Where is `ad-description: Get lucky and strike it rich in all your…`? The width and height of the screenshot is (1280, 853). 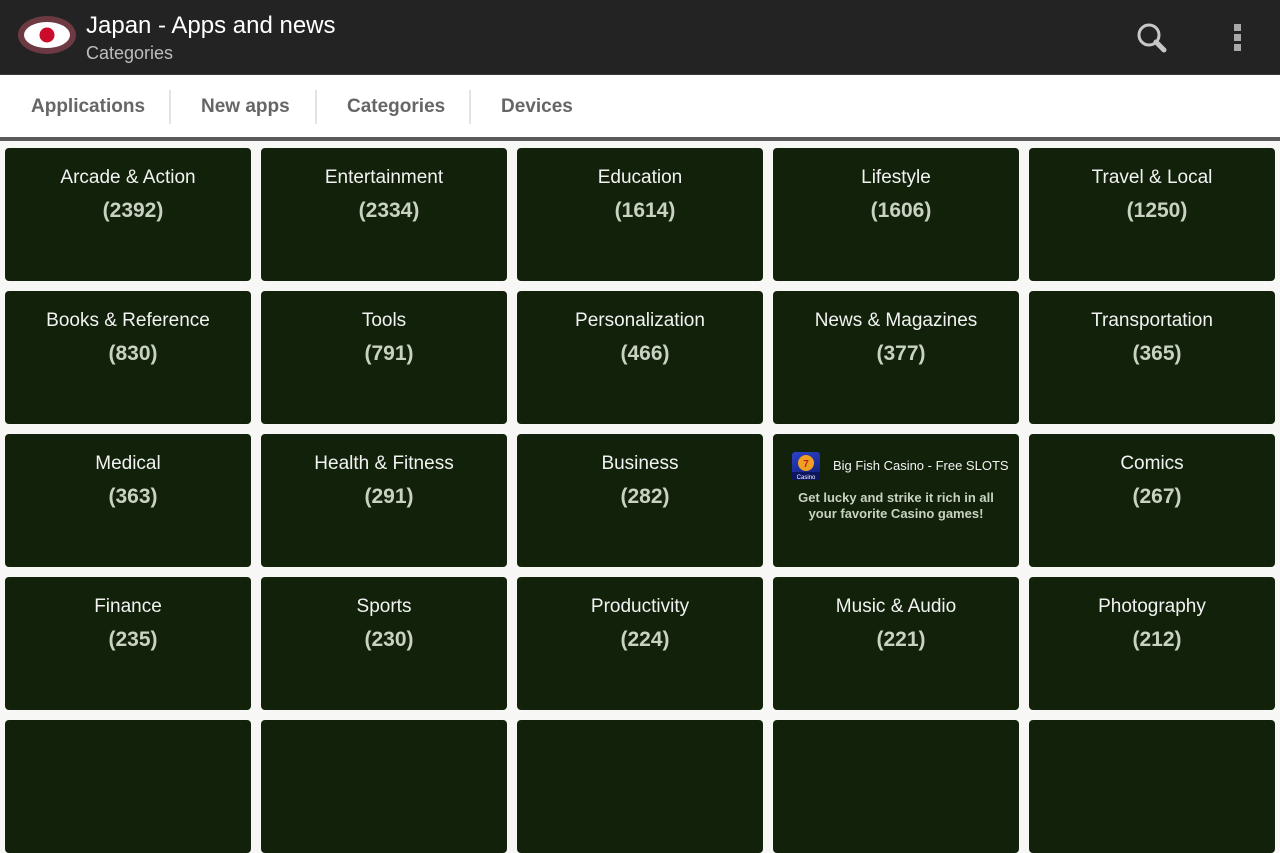
ad-description: Get lucky and strike it rich in all your… is located at coordinates (896, 505).